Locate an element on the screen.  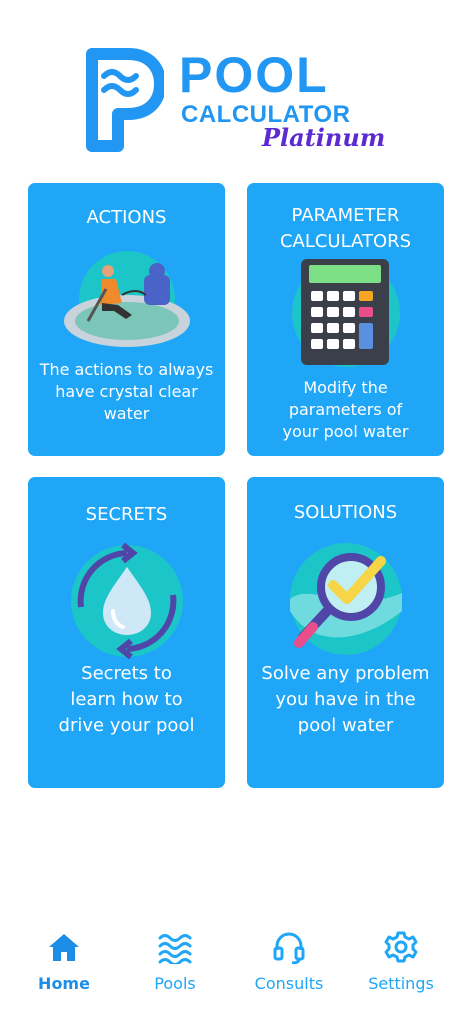
card-title: SOLUTIONS is located at coordinates (345, 512).